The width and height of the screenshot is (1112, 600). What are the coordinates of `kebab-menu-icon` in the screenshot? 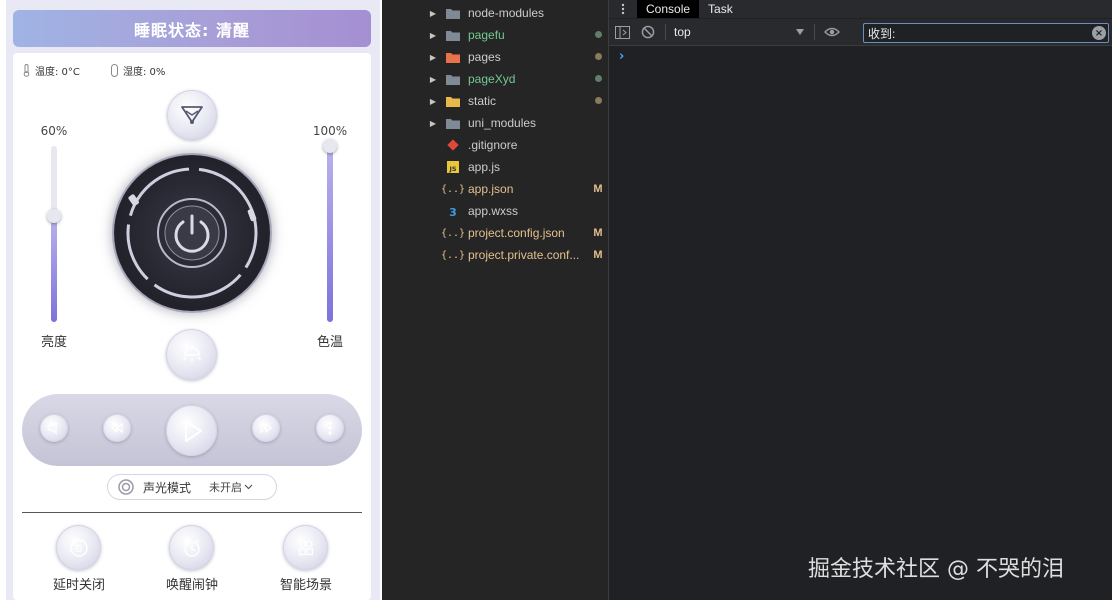 It's located at (623, 9).